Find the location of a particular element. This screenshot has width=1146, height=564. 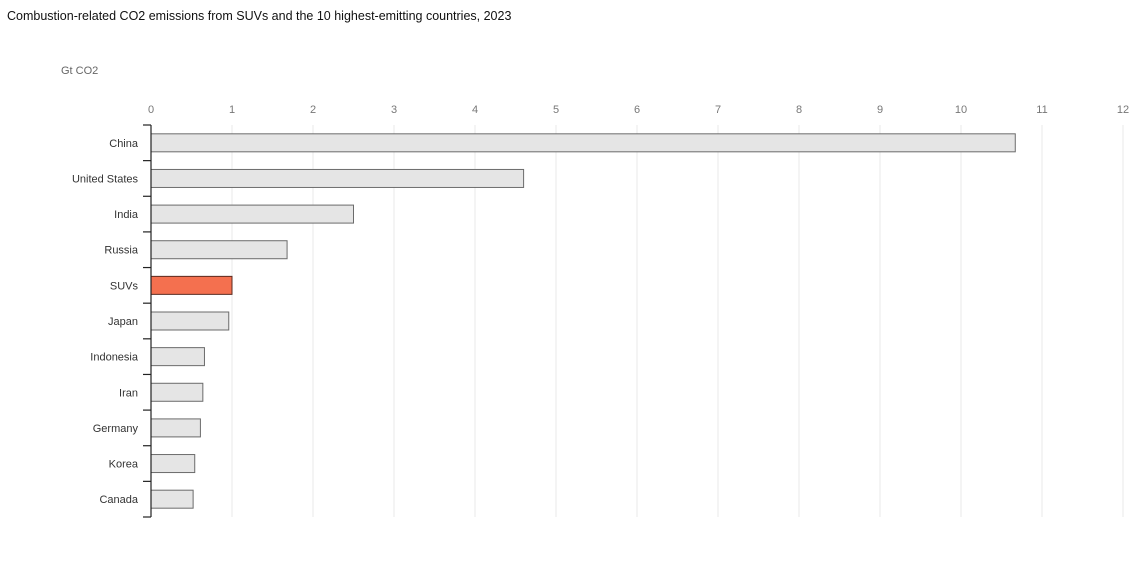

category-label-canada: Canada is located at coordinates (118, 500).